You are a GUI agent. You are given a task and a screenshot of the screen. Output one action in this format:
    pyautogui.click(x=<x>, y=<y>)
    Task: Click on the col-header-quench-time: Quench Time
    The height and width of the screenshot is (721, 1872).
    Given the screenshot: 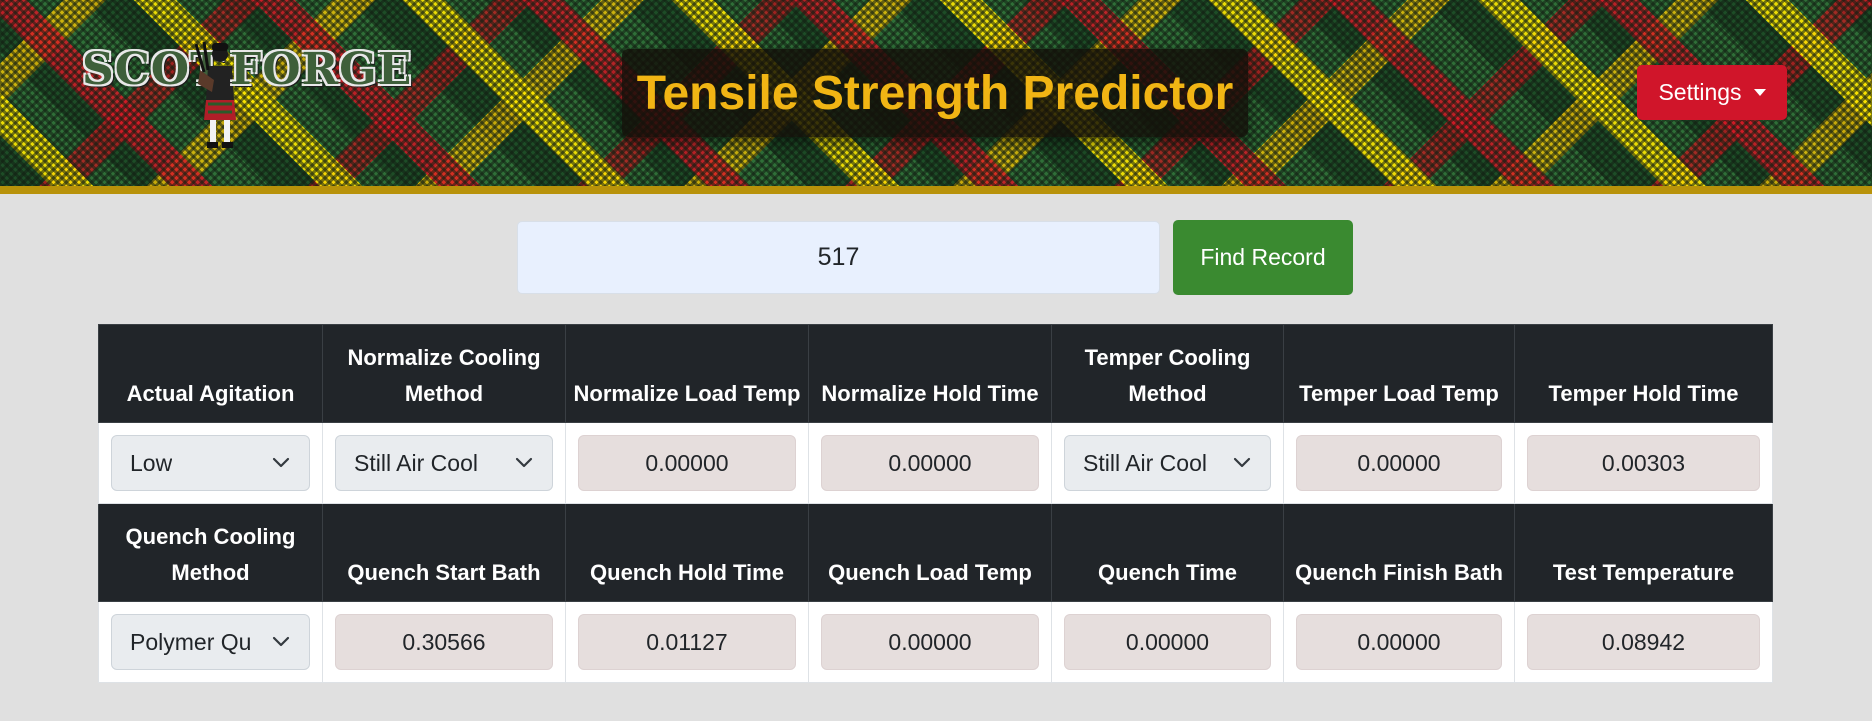 What is the action you would take?
    pyautogui.click(x=1167, y=552)
    